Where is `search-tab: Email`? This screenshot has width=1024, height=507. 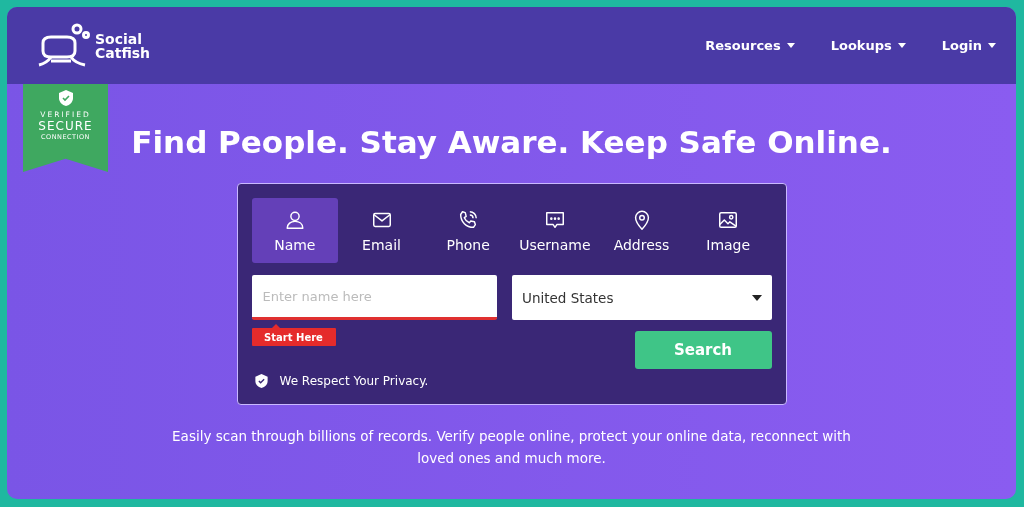 search-tab: Email is located at coordinates (381, 230).